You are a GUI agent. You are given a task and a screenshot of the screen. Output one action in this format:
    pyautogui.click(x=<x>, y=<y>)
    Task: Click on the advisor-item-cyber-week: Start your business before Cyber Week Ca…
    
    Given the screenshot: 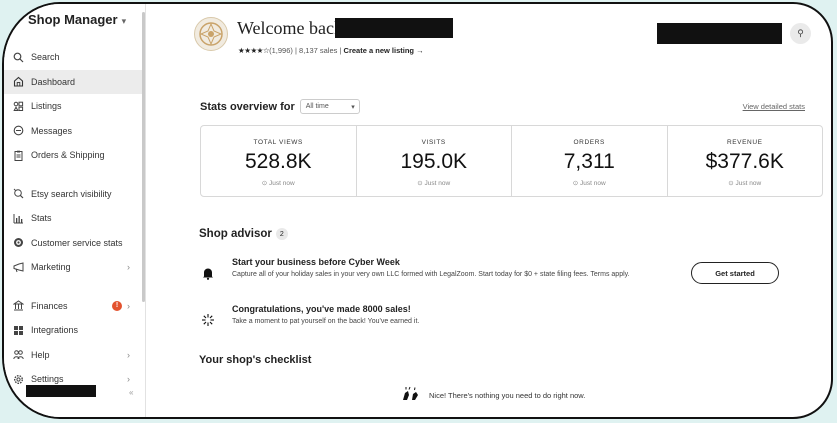 What is the action you would take?
    pyautogui.click(x=460, y=275)
    